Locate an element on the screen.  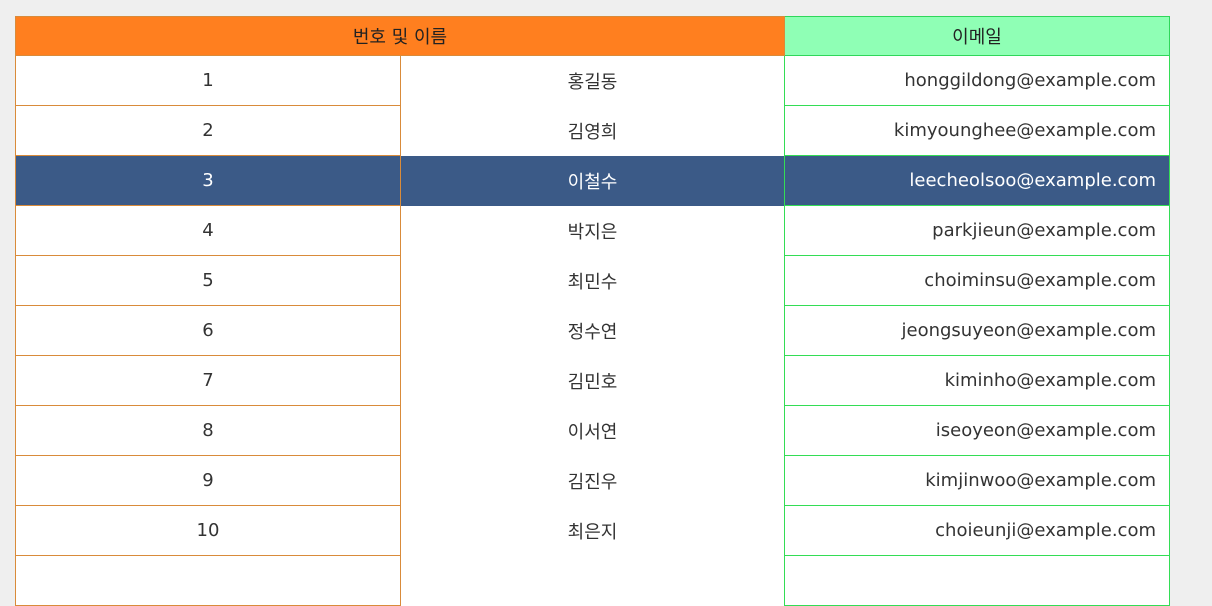
cell-email: kimyounghee@example.com is located at coordinates (977, 130).